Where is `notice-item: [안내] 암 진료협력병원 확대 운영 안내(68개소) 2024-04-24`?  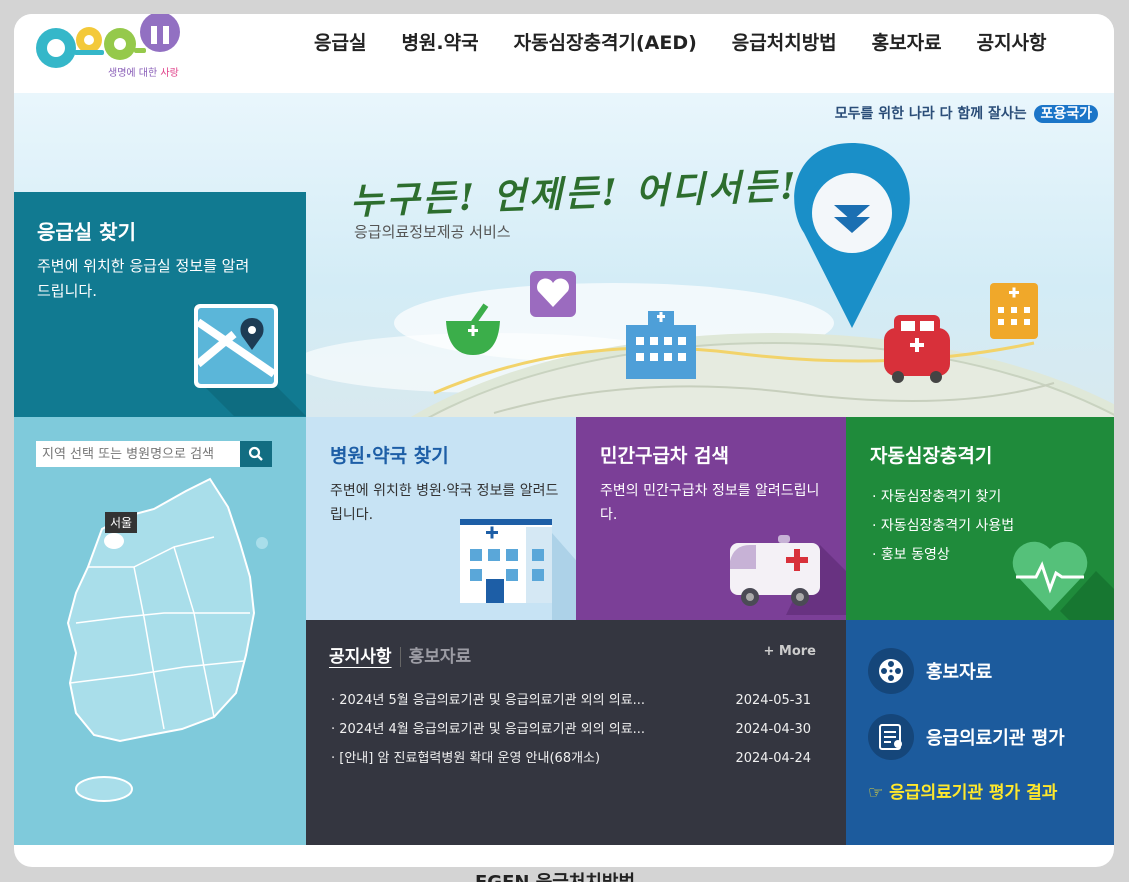 notice-item: [안내] 암 진료협력병원 확대 운영 안내(68개소) 2024-04-24 is located at coordinates (571, 758).